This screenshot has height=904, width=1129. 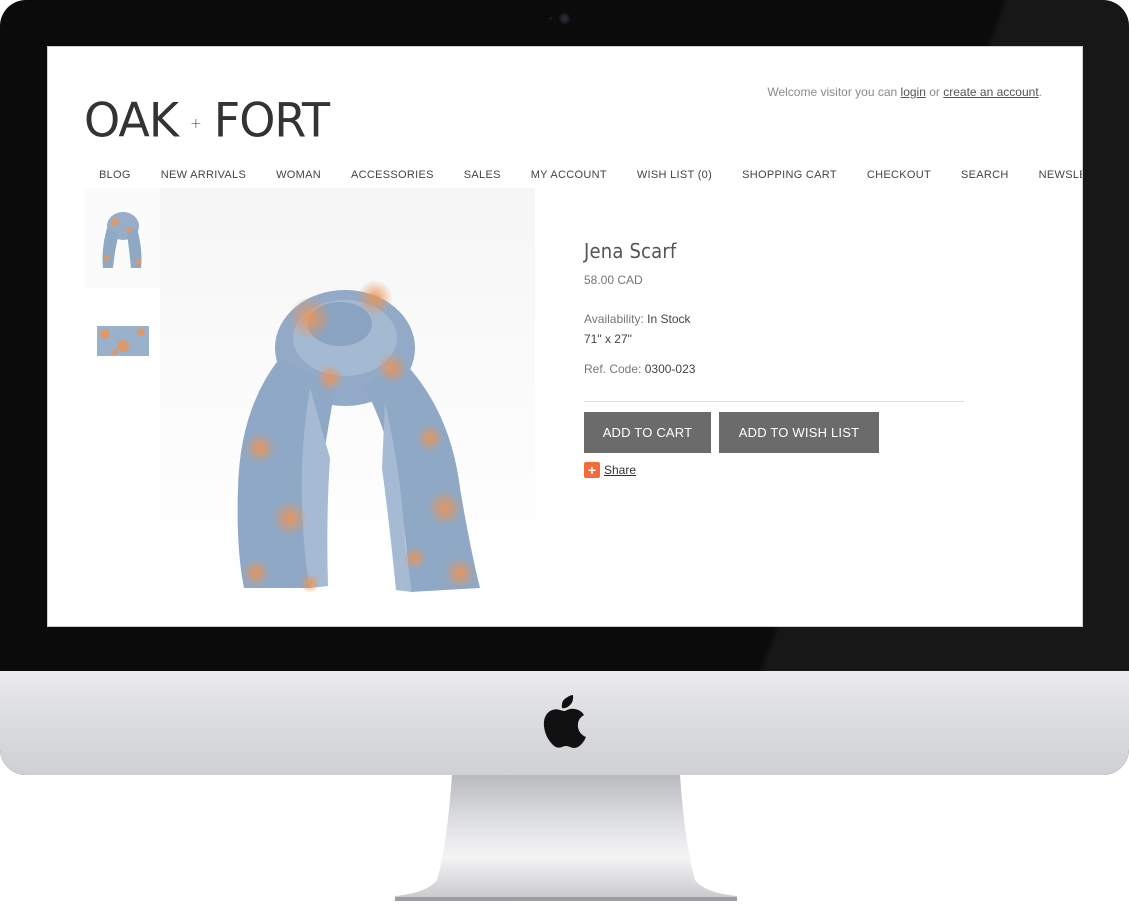 I want to click on login-link: login, so click(x=913, y=92).